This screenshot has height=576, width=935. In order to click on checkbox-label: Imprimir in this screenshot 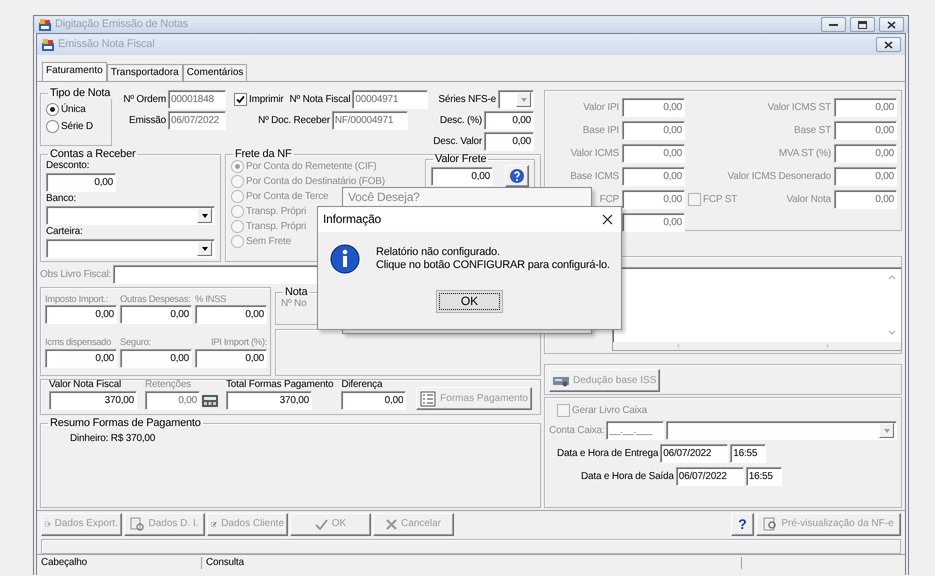, I will do `click(266, 100)`.